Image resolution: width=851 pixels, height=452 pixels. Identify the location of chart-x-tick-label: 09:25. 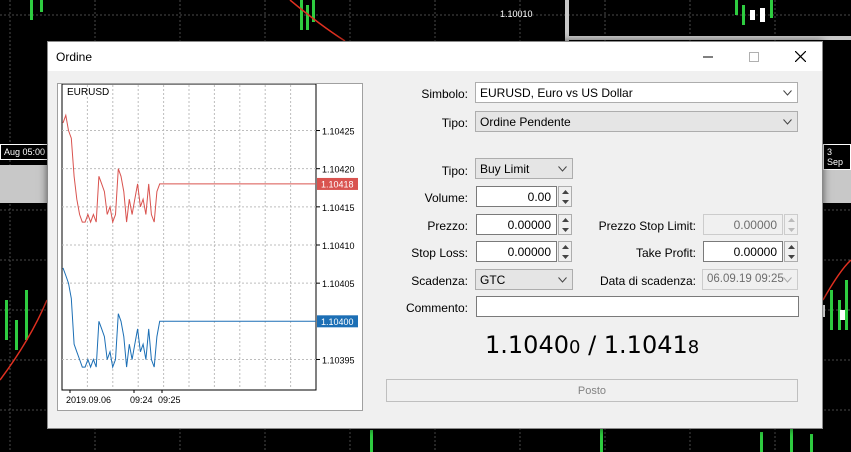
(169, 400).